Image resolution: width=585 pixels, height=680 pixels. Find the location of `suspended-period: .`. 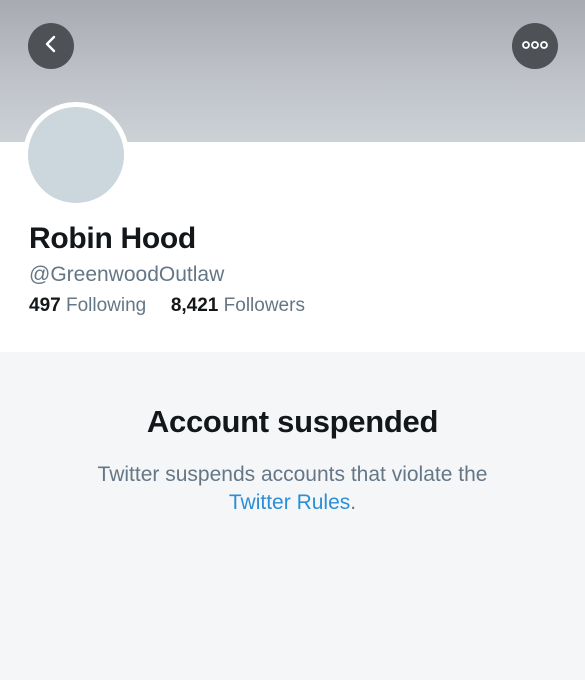

suspended-period: . is located at coordinates (353, 502).